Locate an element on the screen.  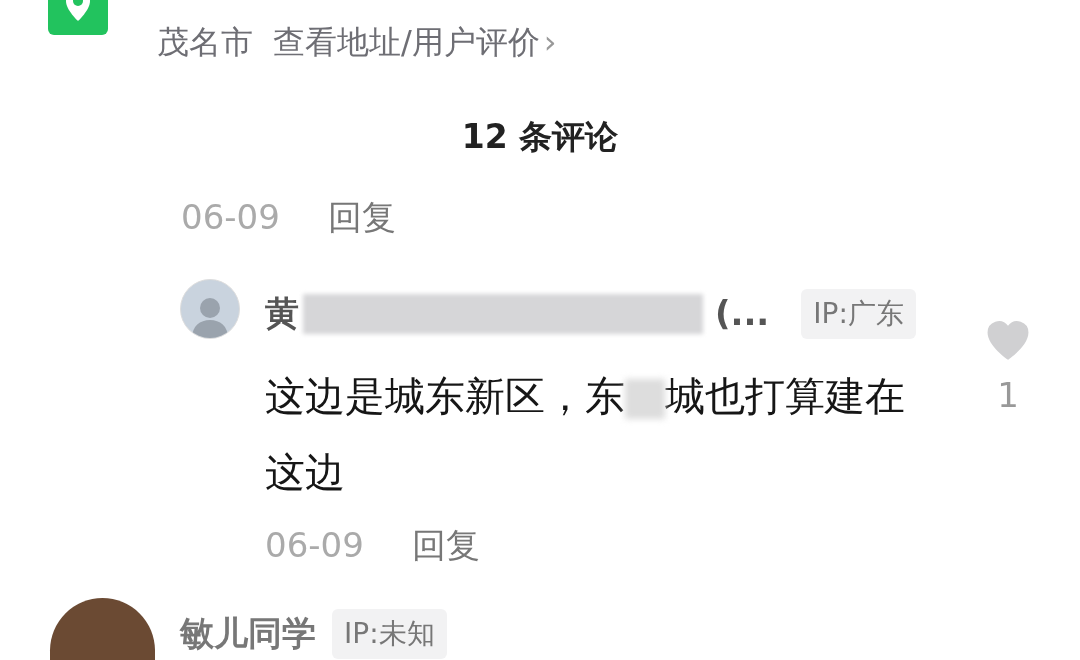
ip-location-badge: IP:广东 is located at coordinates (858, 313).